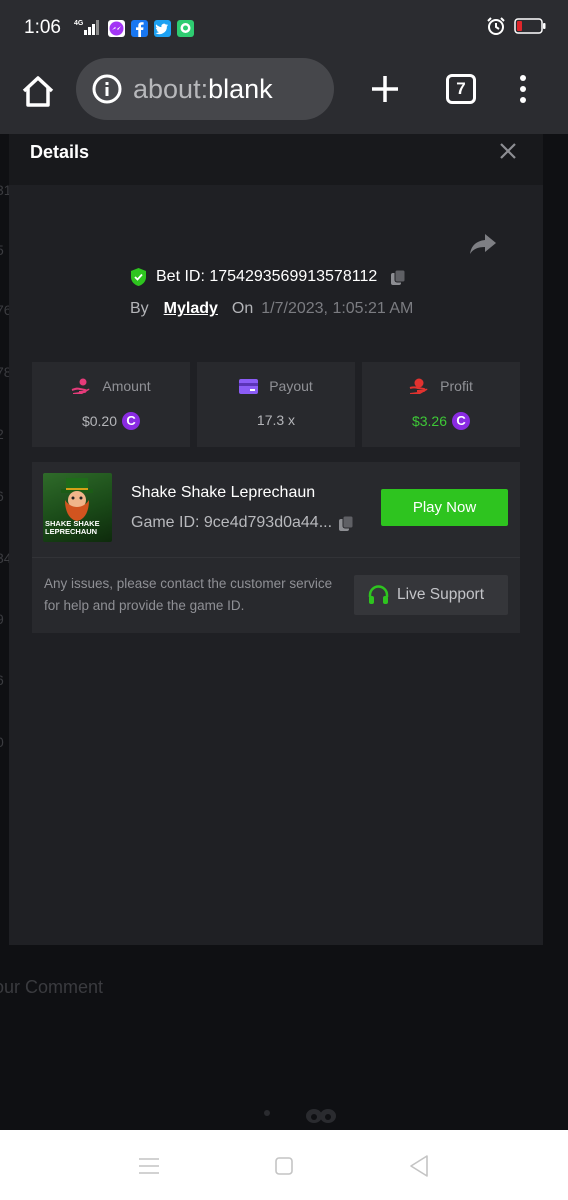 This screenshot has width=568, height=1200. What do you see at coordinates (461, 89) in the screenshot?
I see `tab-count-button: 7` at bounding box center [461, 89].